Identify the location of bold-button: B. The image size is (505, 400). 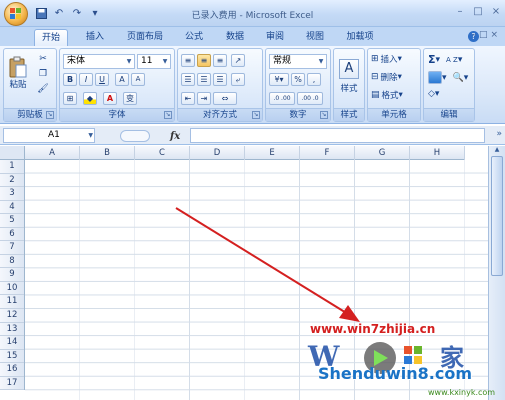
(70, 79).